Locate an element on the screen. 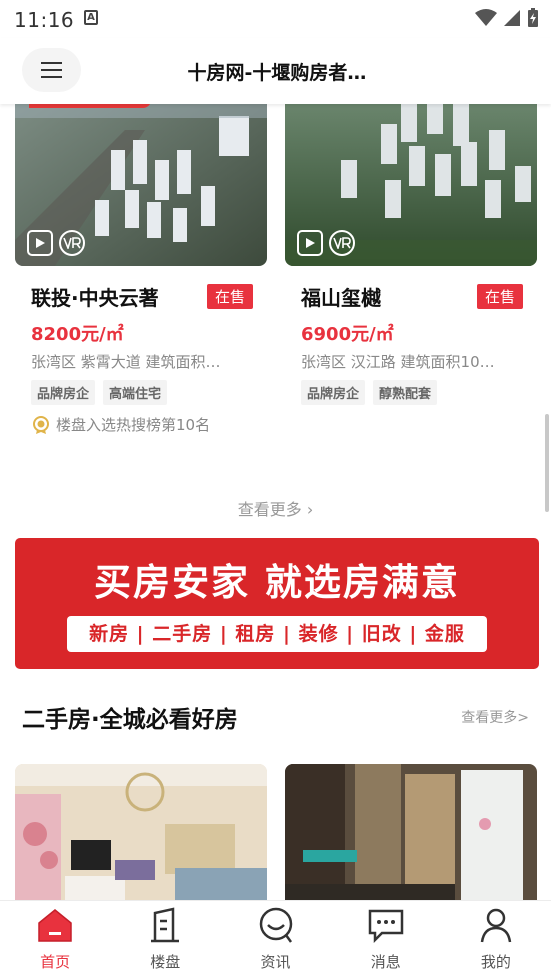  nav-news: 资讯 is located at coordinates (275, 940).